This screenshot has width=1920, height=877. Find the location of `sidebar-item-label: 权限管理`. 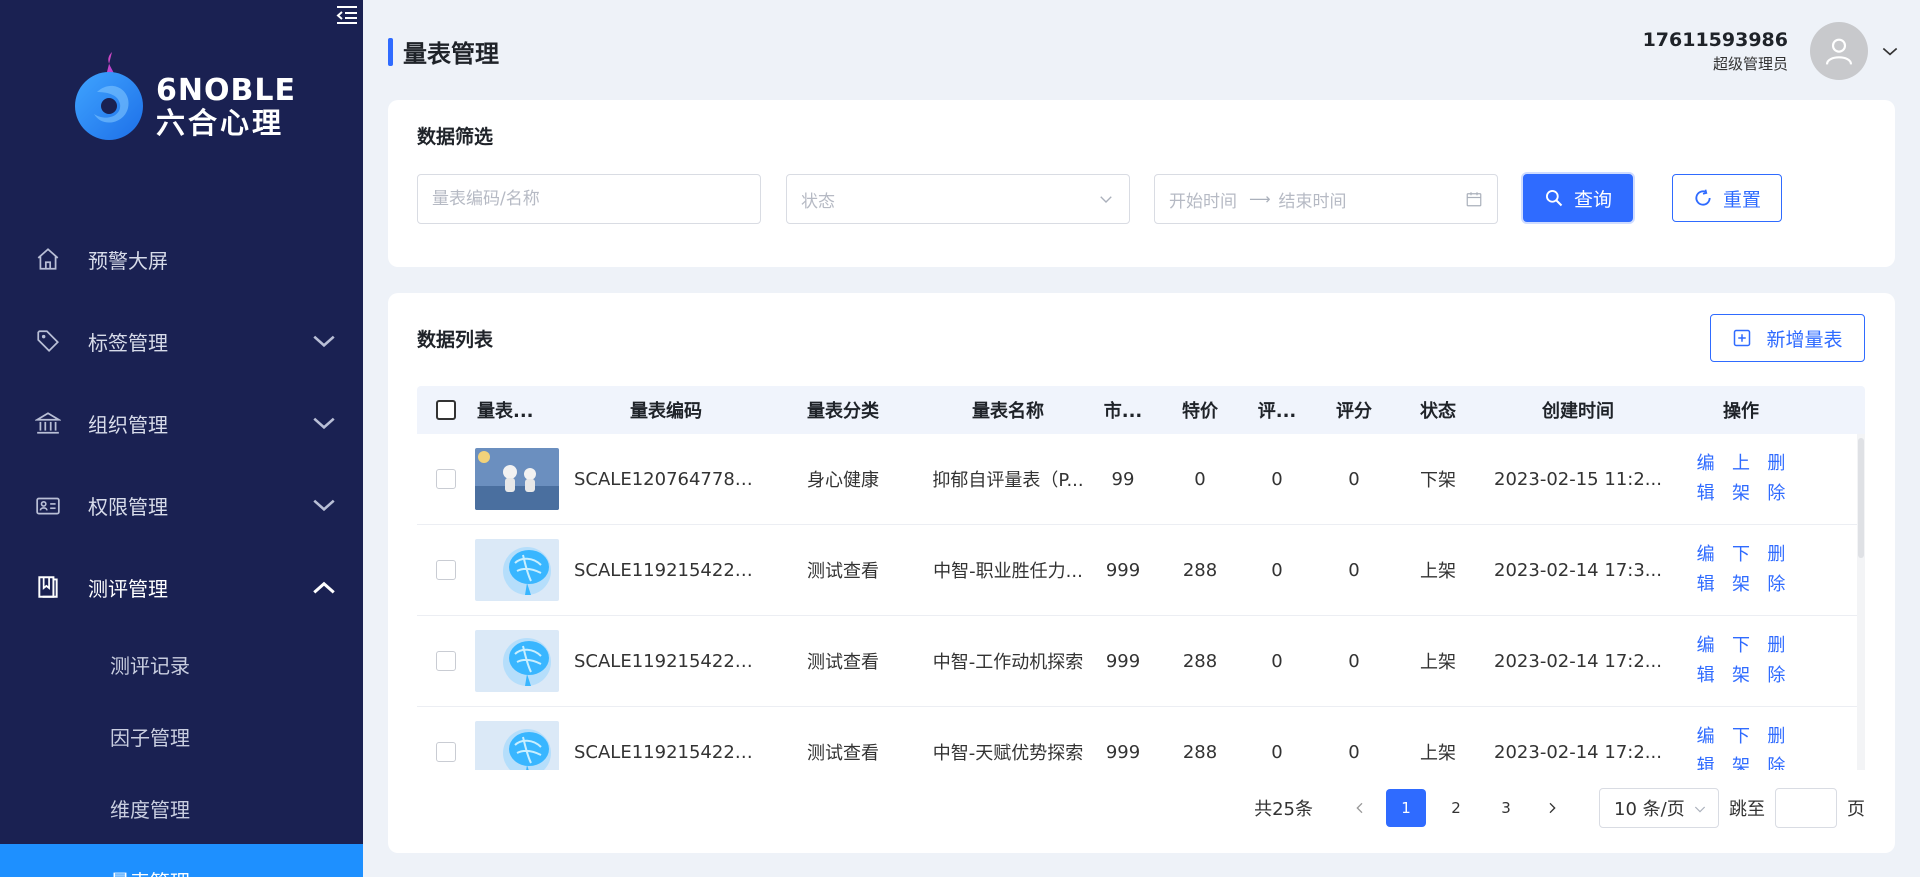

sidebar-item-label: 权限管理 is located at coordinates (128, 506).